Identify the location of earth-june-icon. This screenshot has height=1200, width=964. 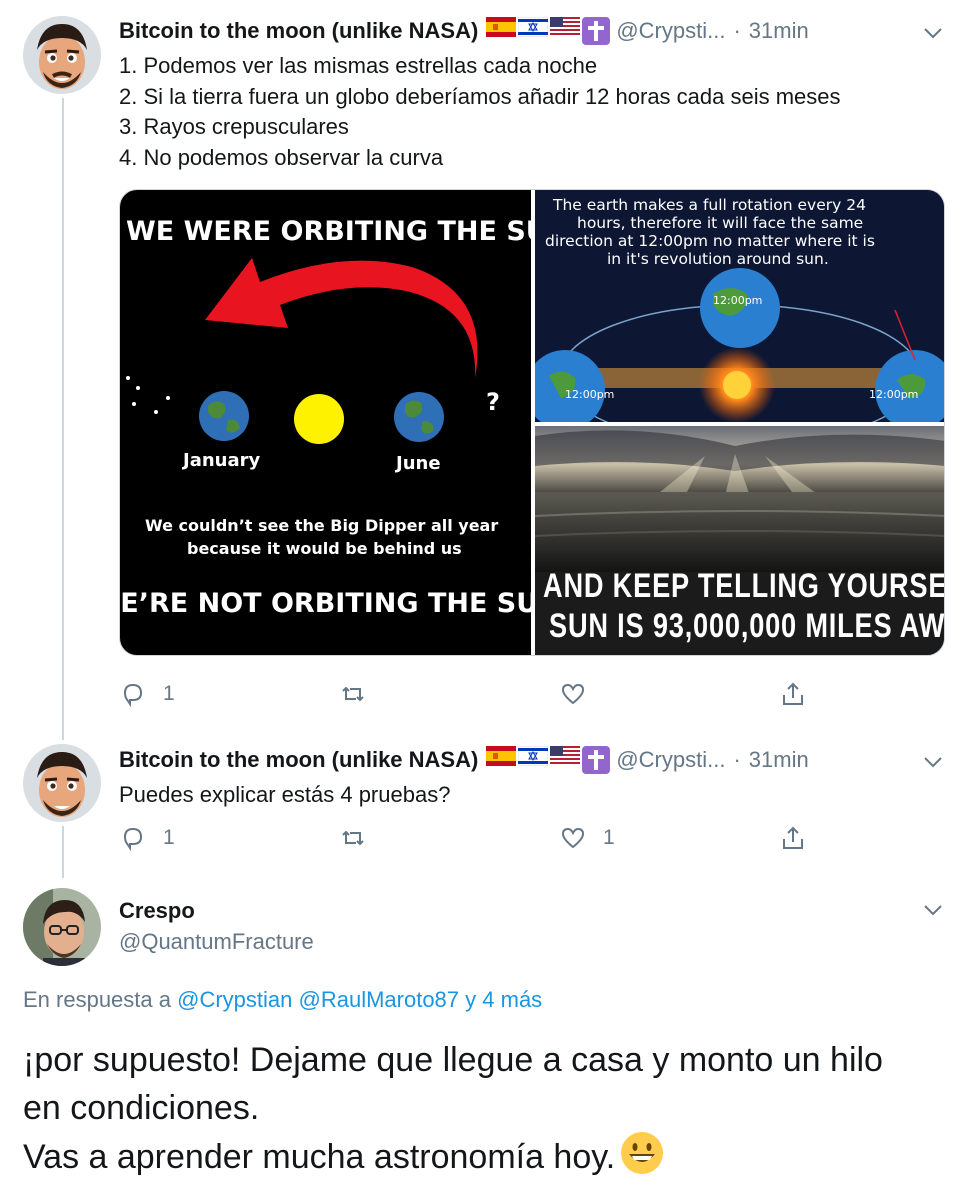
(419, 417).